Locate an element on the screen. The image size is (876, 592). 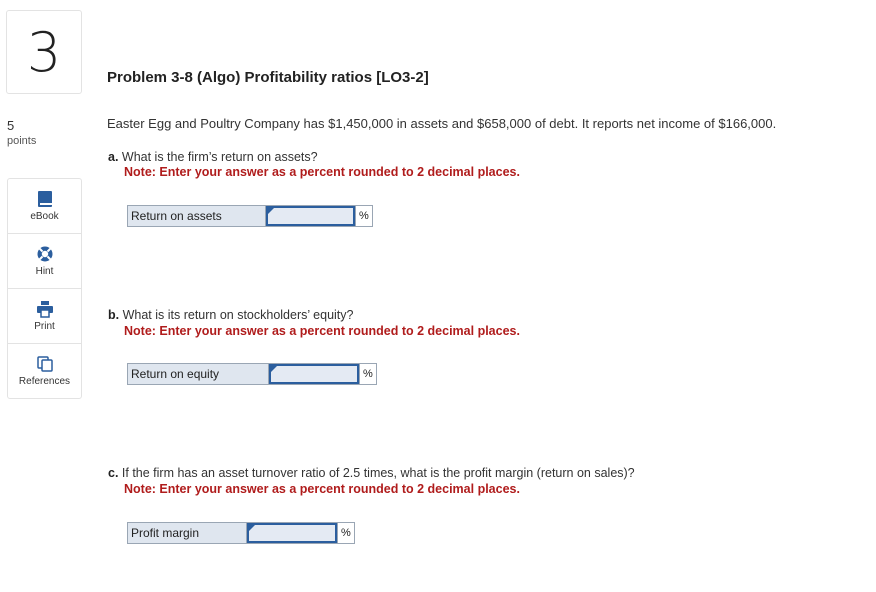
return-on-assets-input is located at coordinates (310, 216).